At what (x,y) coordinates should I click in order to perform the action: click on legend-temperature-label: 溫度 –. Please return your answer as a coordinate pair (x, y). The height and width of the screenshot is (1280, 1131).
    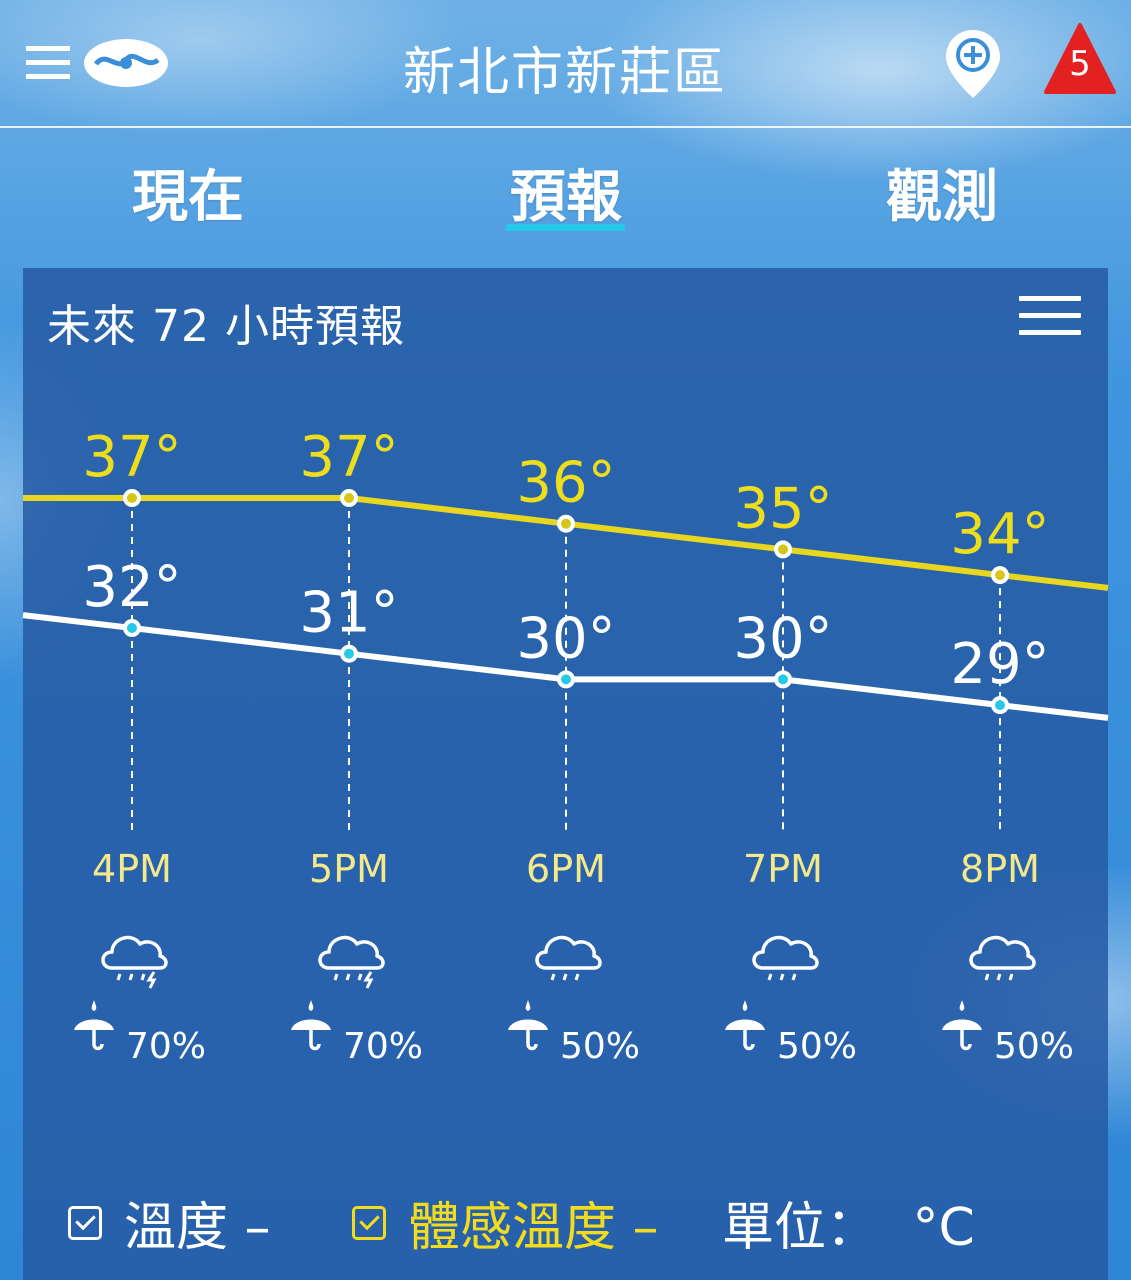
    Looking at the image, I should click on (197, 1228).